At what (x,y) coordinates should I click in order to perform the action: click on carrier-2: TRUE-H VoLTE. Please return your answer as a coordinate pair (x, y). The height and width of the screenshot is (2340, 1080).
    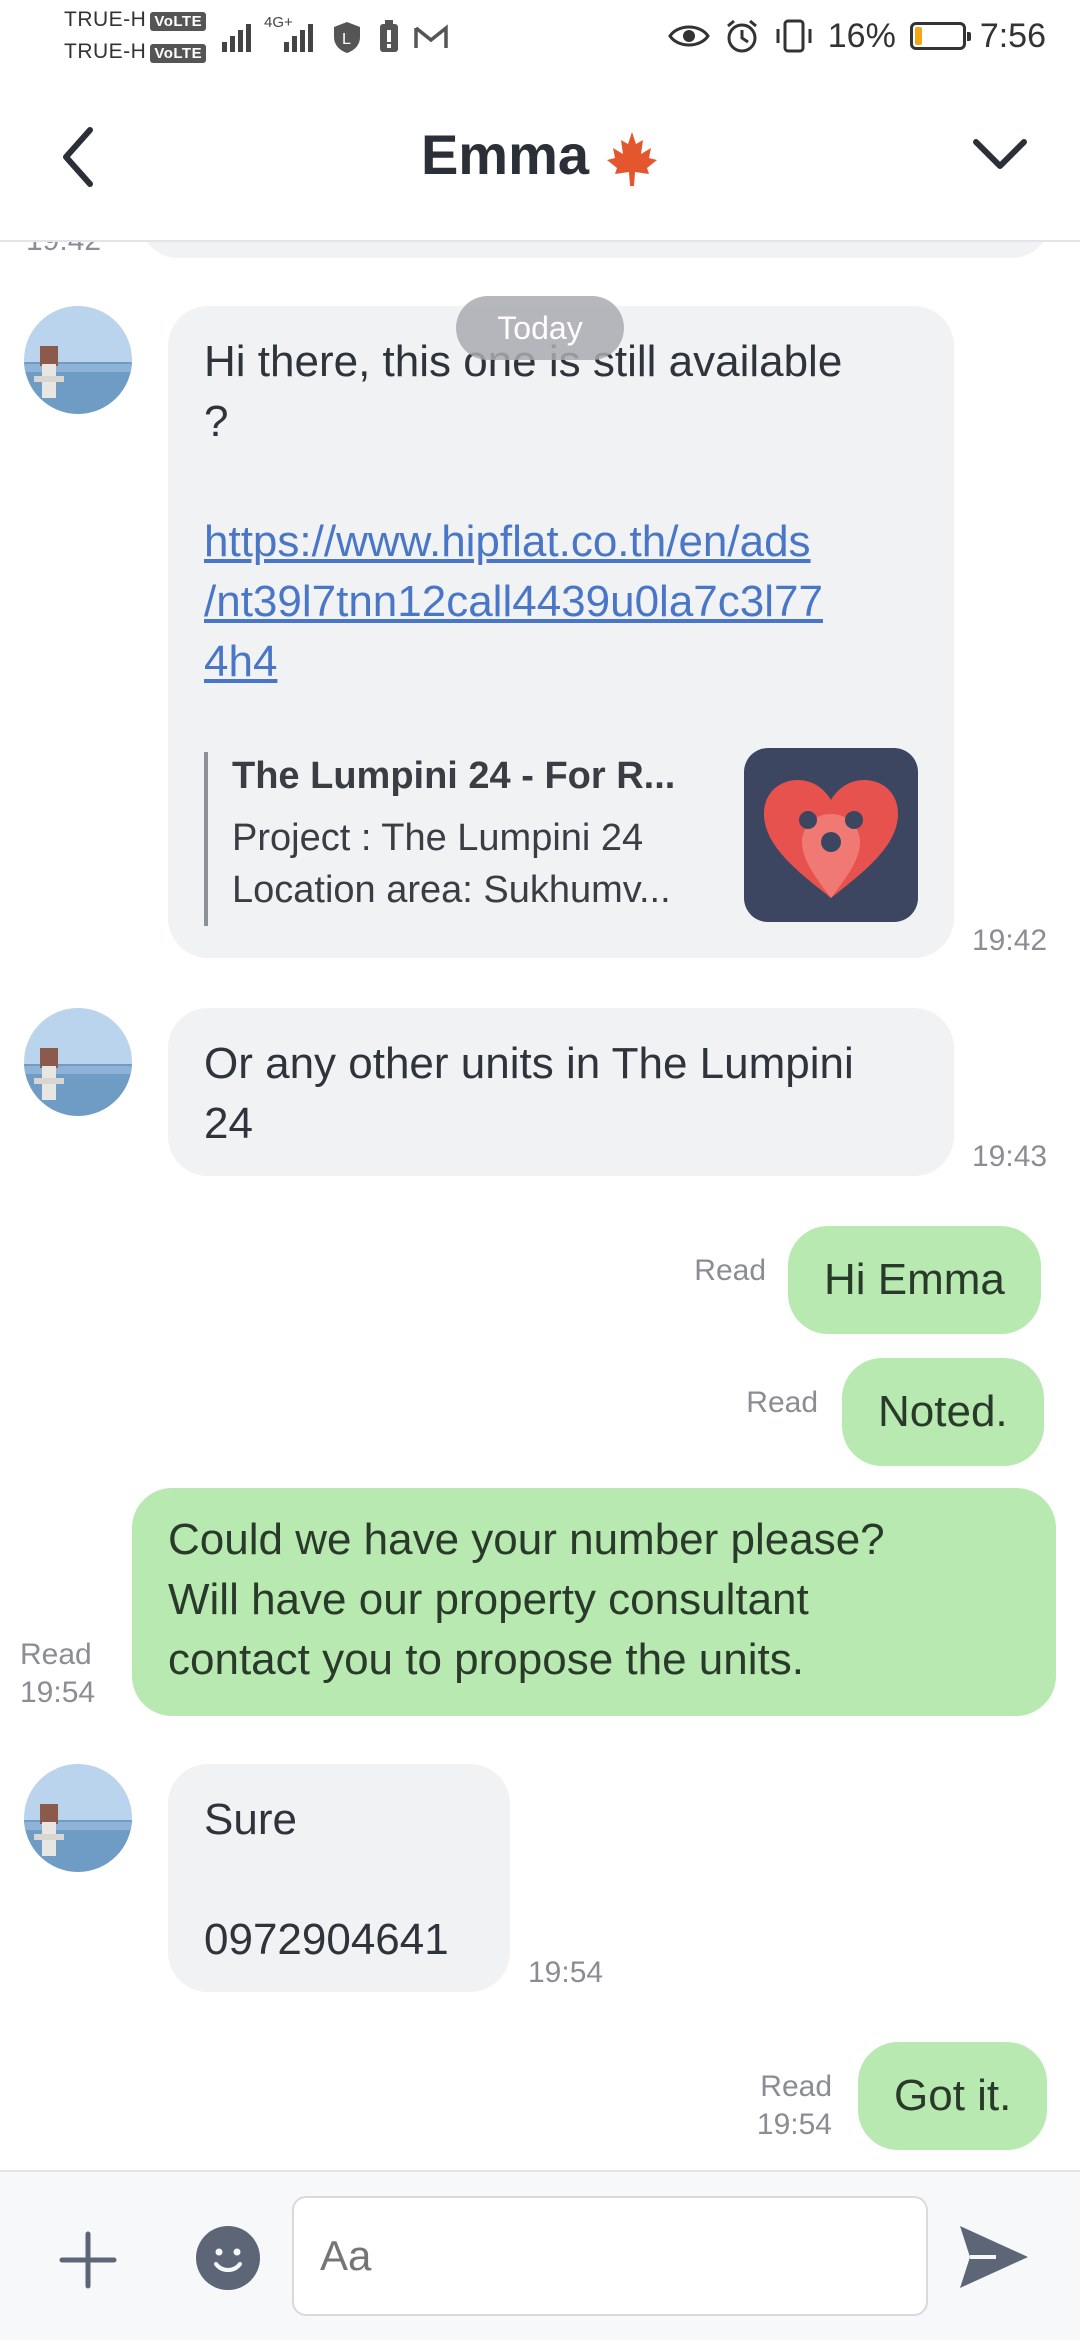
    Looking at the image, I should click on (135, 52).